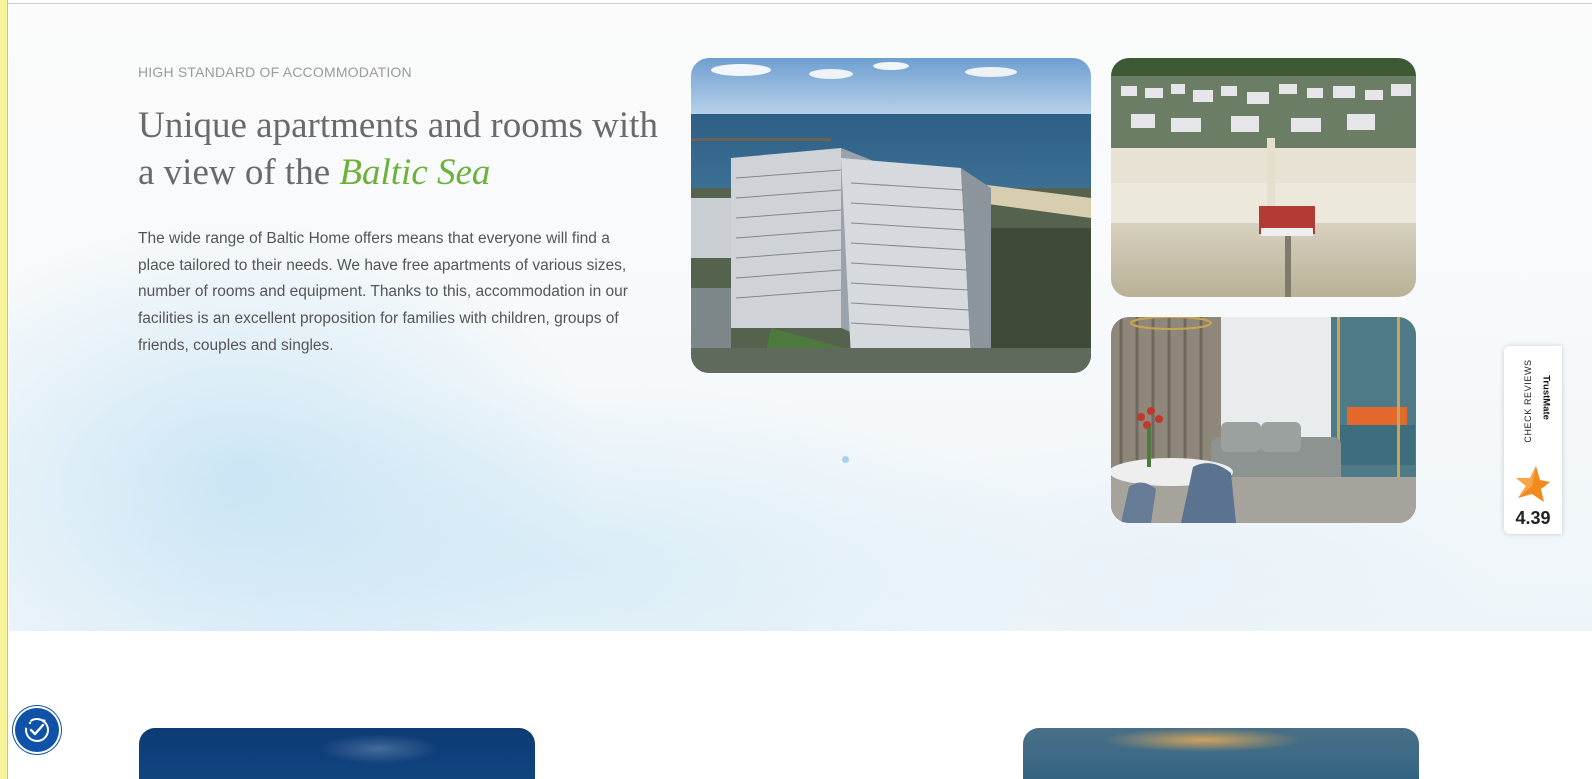  Describe the element at coordinates (379, 749) in the screenshot. I see `card-image-sky` at that location.